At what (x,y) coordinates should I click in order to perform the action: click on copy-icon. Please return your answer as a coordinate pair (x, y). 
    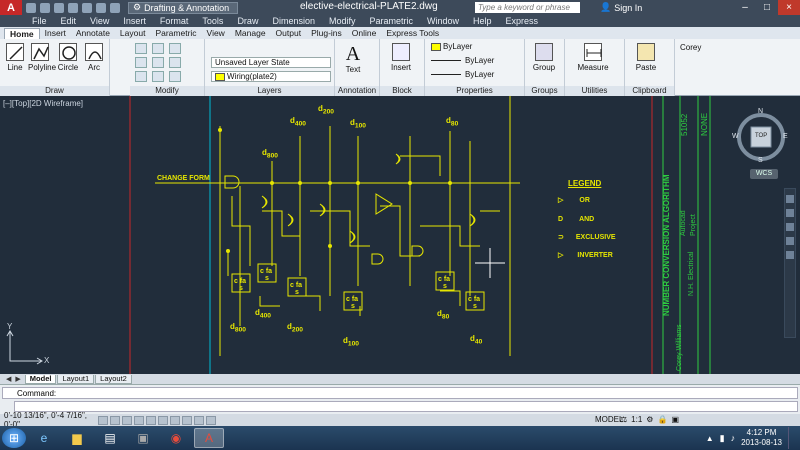
    Looking at the image, I should click on (141, 62).